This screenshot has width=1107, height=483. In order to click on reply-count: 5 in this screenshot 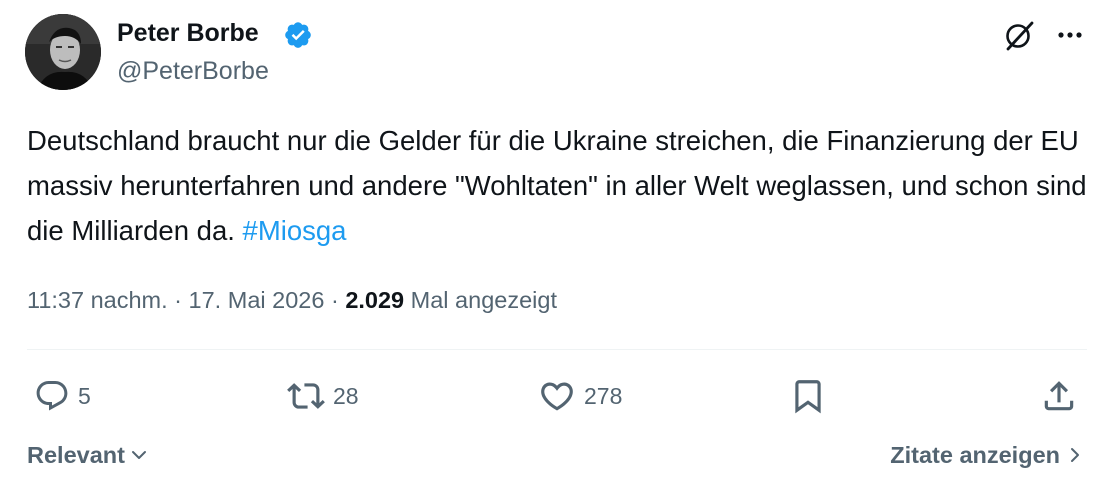, I will do `click(84, 396)`.